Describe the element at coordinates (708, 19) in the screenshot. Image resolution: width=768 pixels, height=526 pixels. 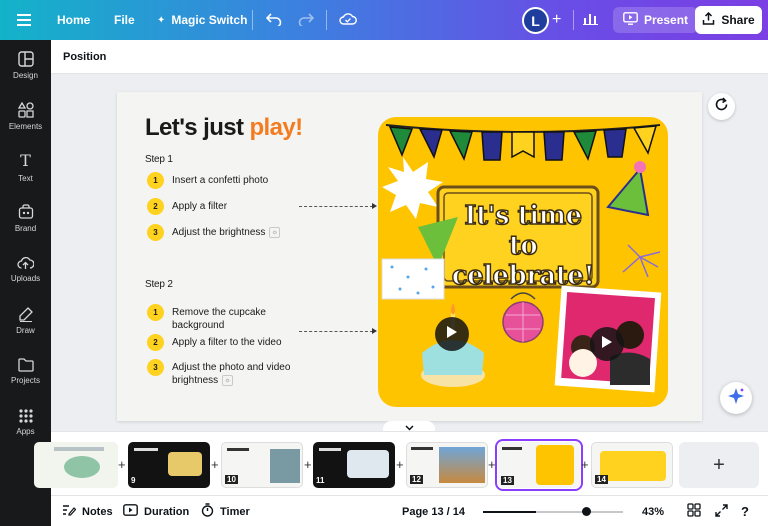
I see `share-upload-icon` at that location.